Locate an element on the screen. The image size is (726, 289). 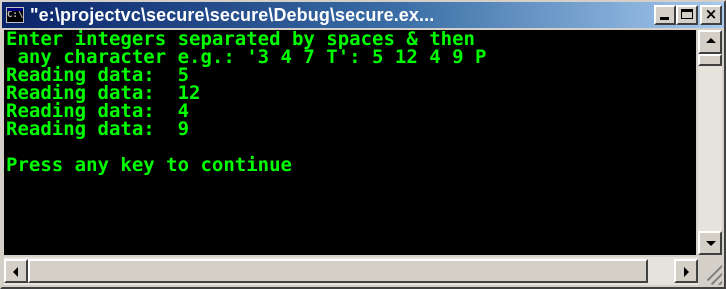
horizontal-scrollbar is located at coordinates (351, 271).